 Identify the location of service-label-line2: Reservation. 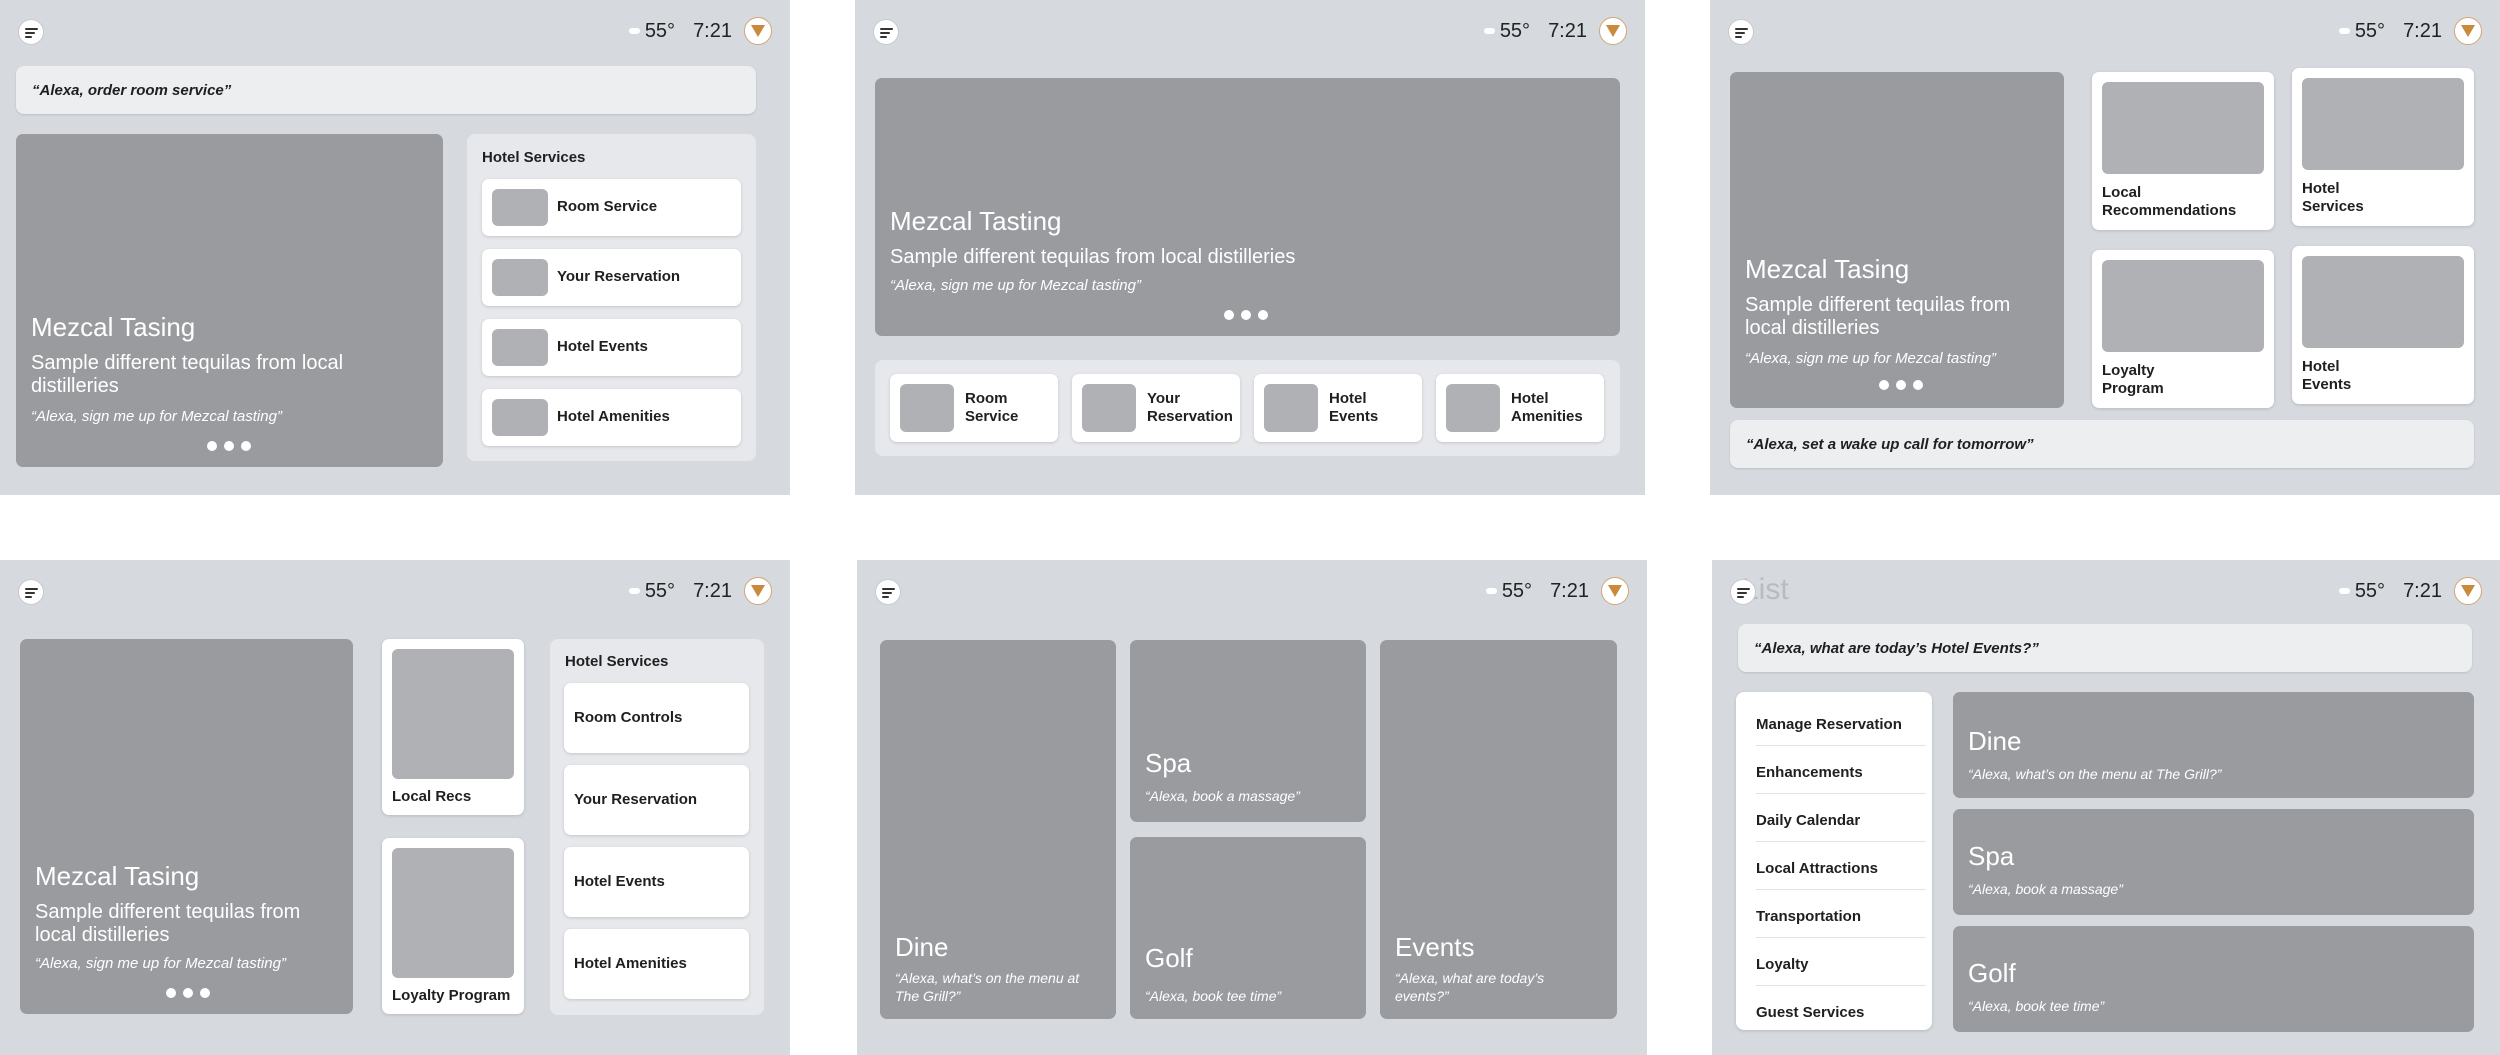
(1190, 416).